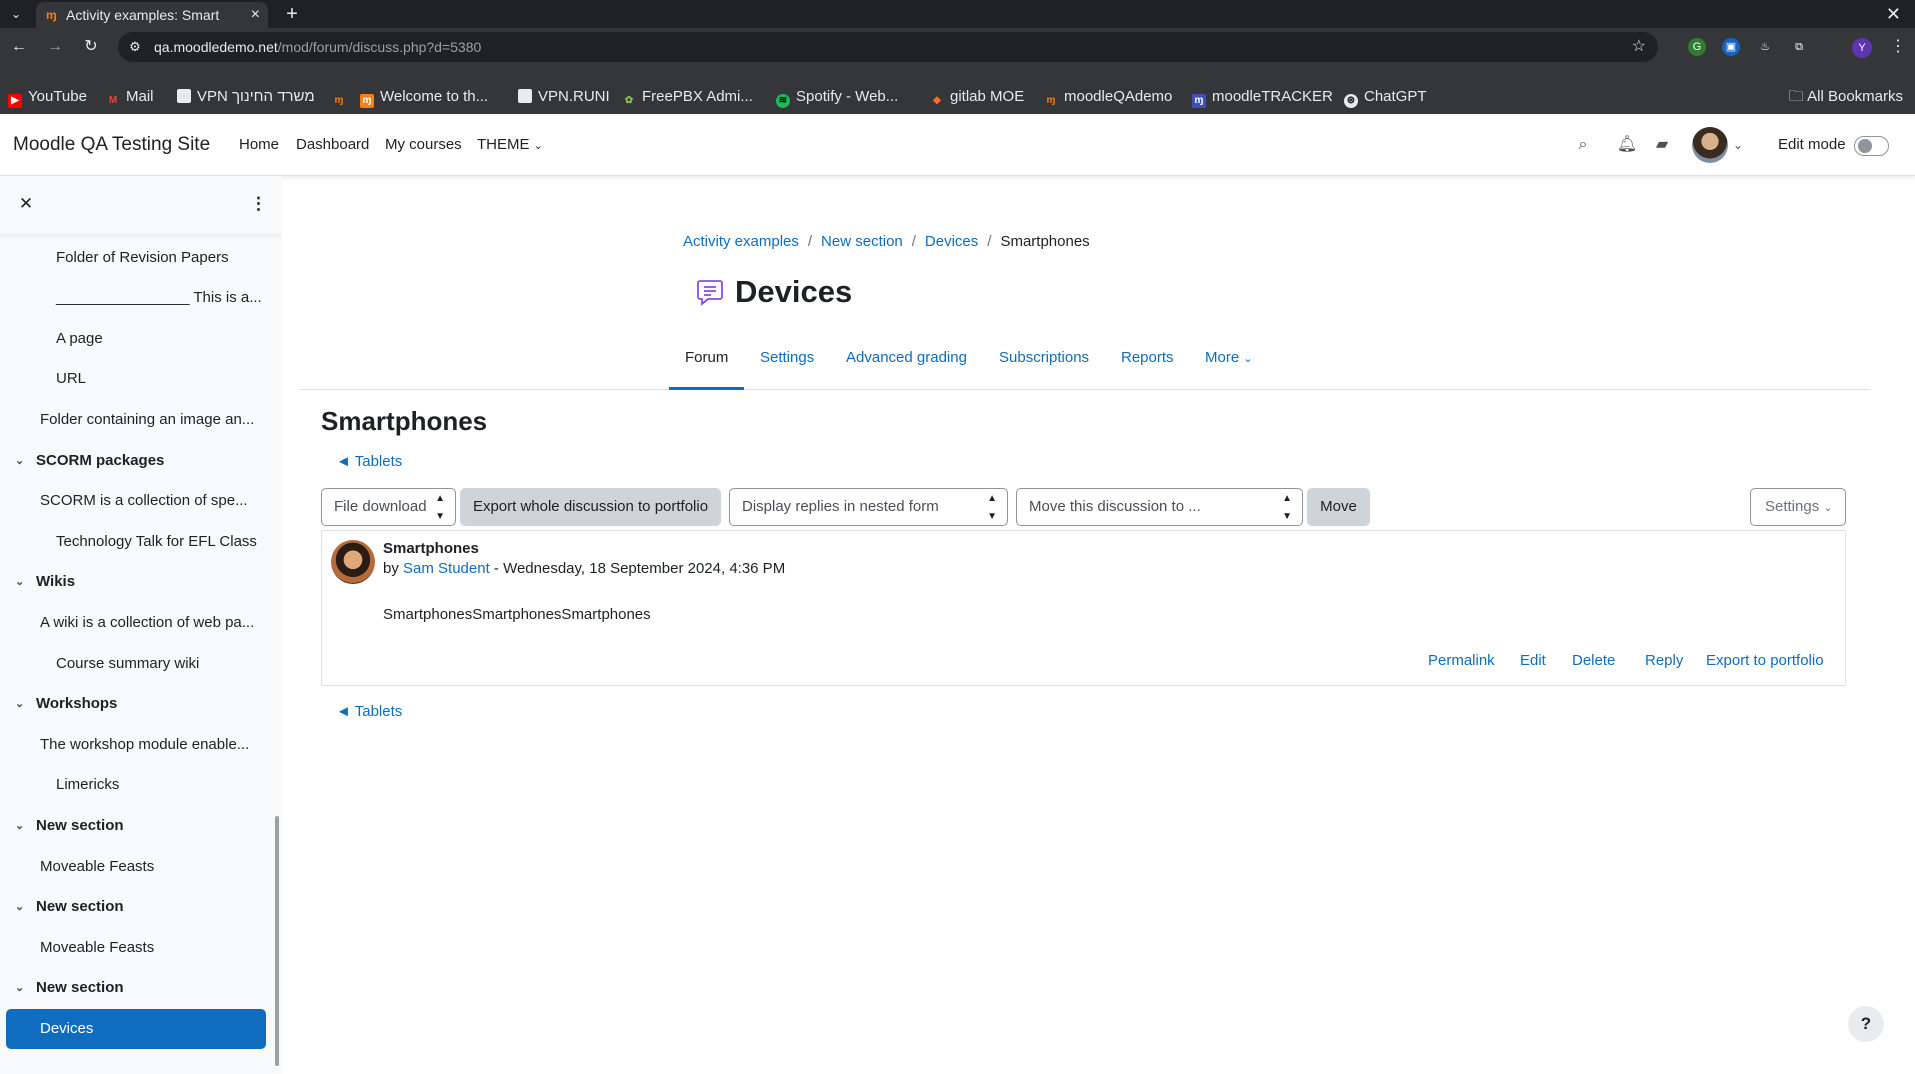 Image resolution: width=1915 pixels, height=1074 pixels. What do you see at coordinates (292, 14) in the screenshot?
I see `new-tab-button: +` at bounding box center [292, 14].